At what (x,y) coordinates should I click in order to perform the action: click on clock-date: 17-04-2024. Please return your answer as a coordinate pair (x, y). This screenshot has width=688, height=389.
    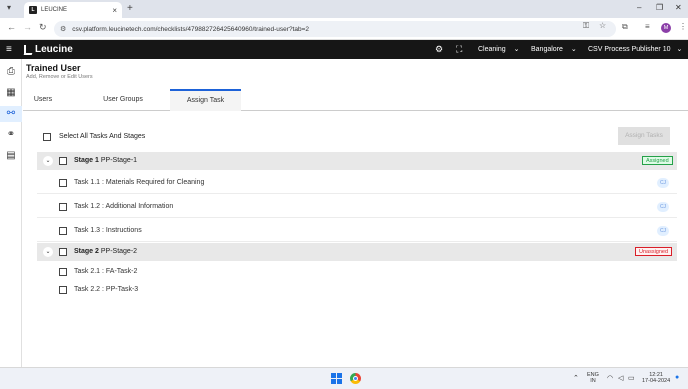
    Looking at the image, I should click on (656, 381).